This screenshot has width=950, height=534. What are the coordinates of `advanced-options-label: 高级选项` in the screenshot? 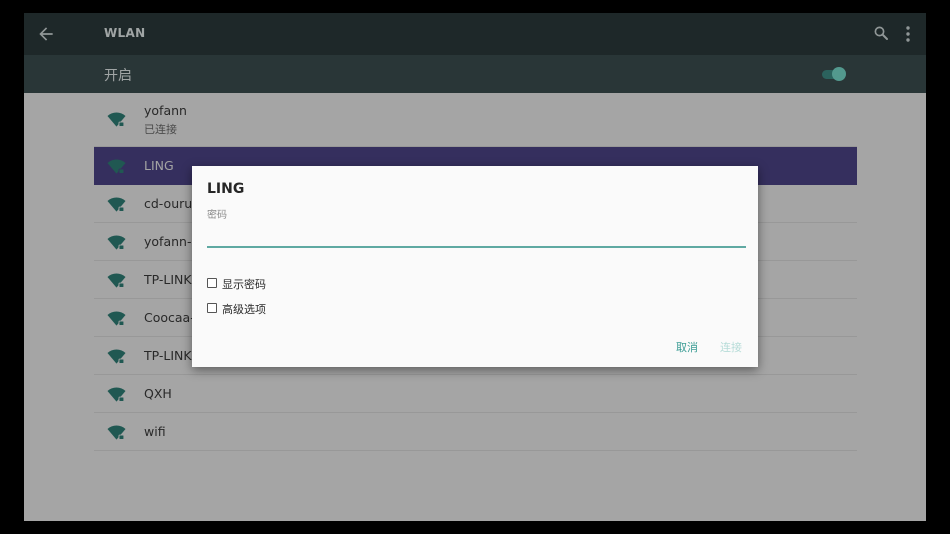 It's located at (244, 309).